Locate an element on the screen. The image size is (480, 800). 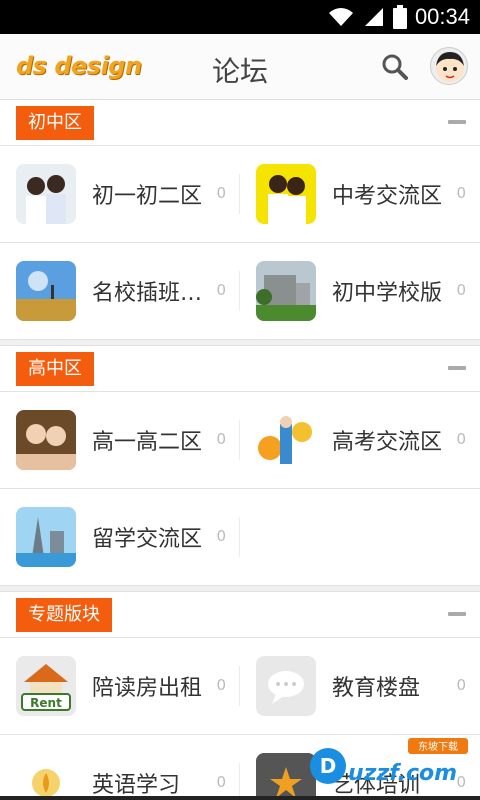
forum-empty-cell is located at coordinates (360, 537).